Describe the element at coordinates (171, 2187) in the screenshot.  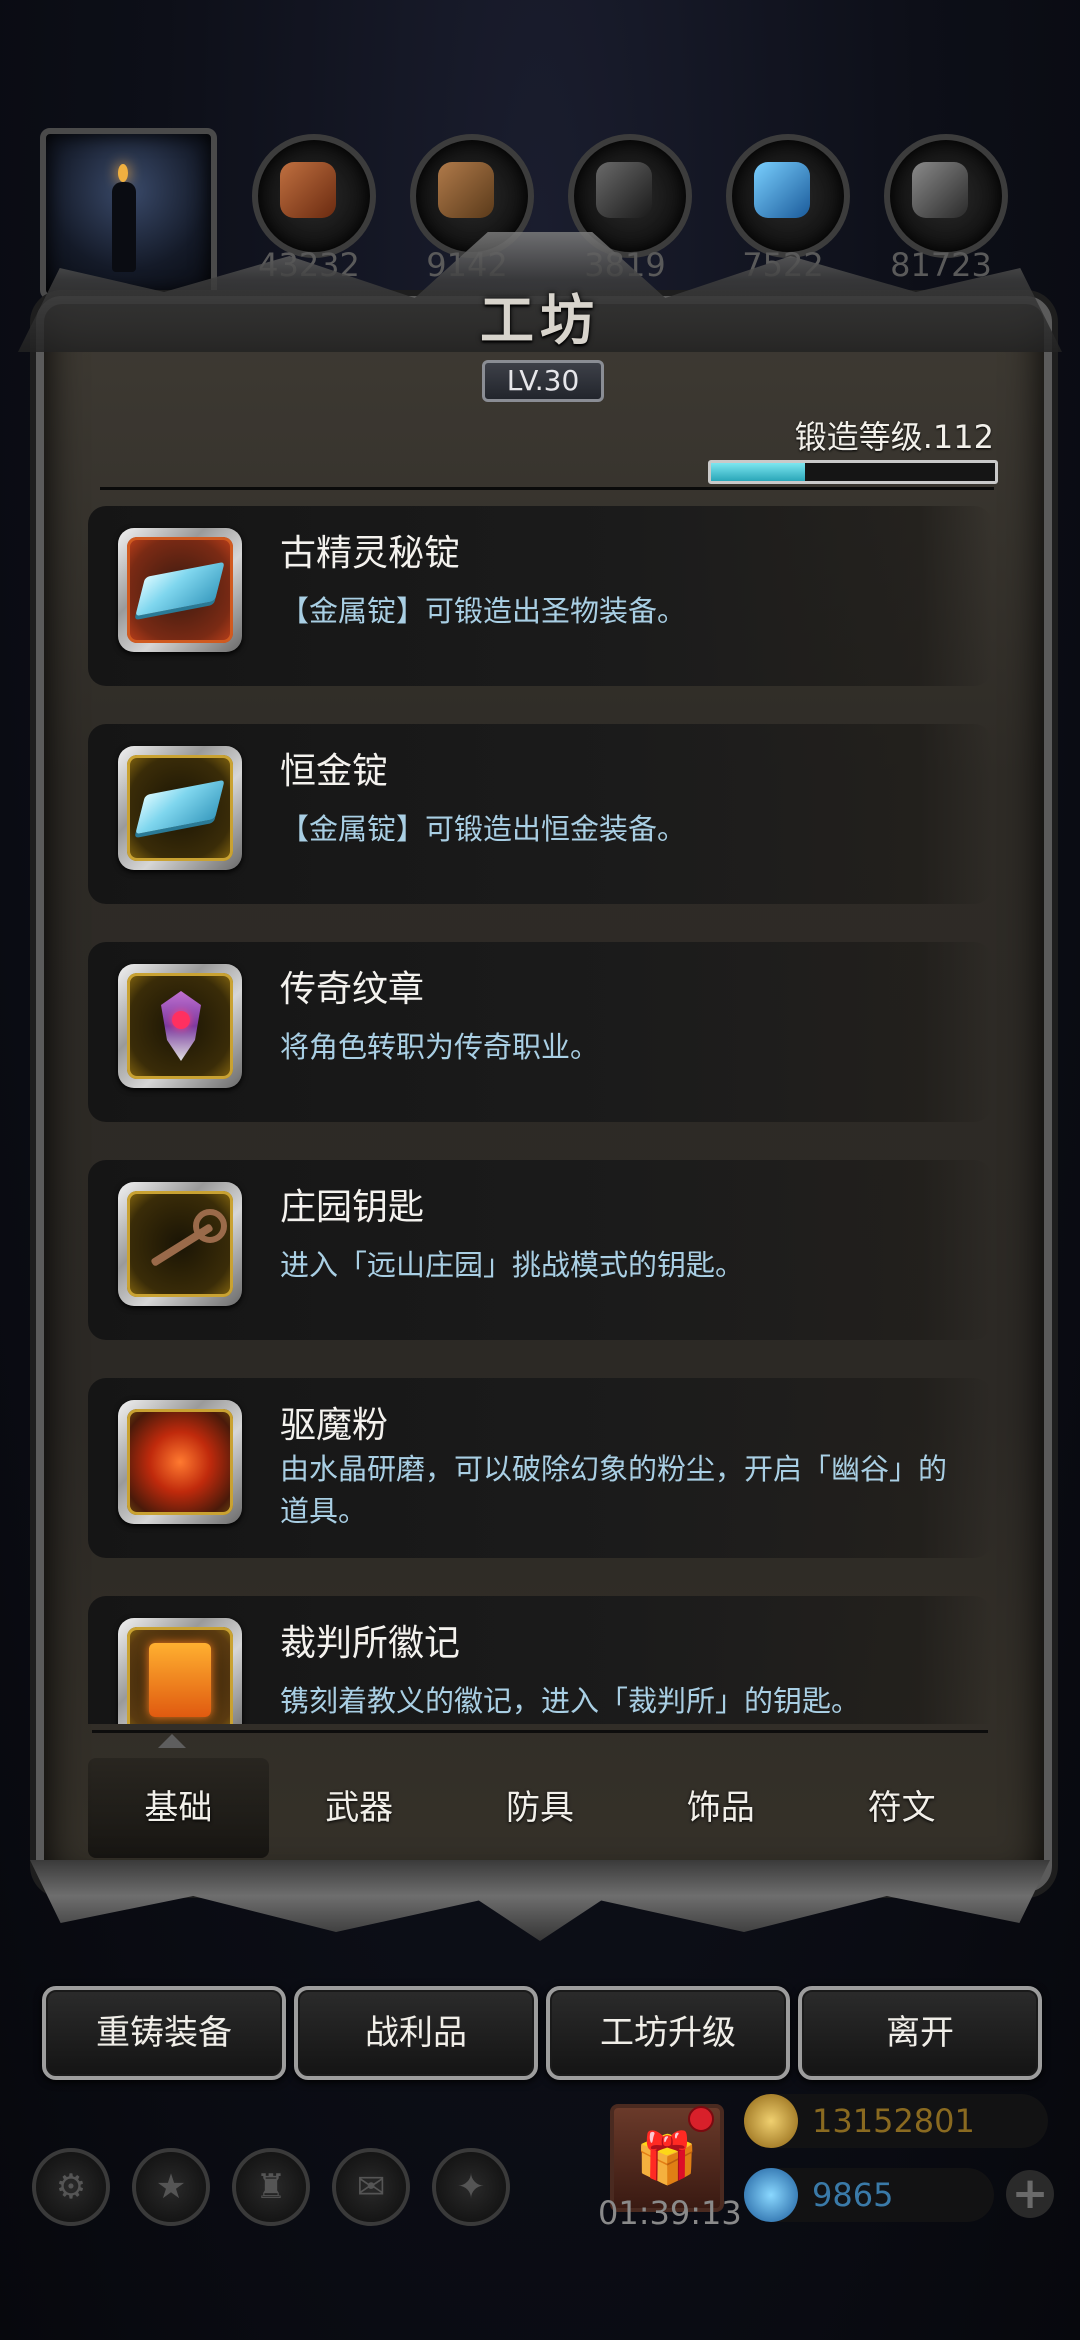
I see `star-icon: ★` at that location.